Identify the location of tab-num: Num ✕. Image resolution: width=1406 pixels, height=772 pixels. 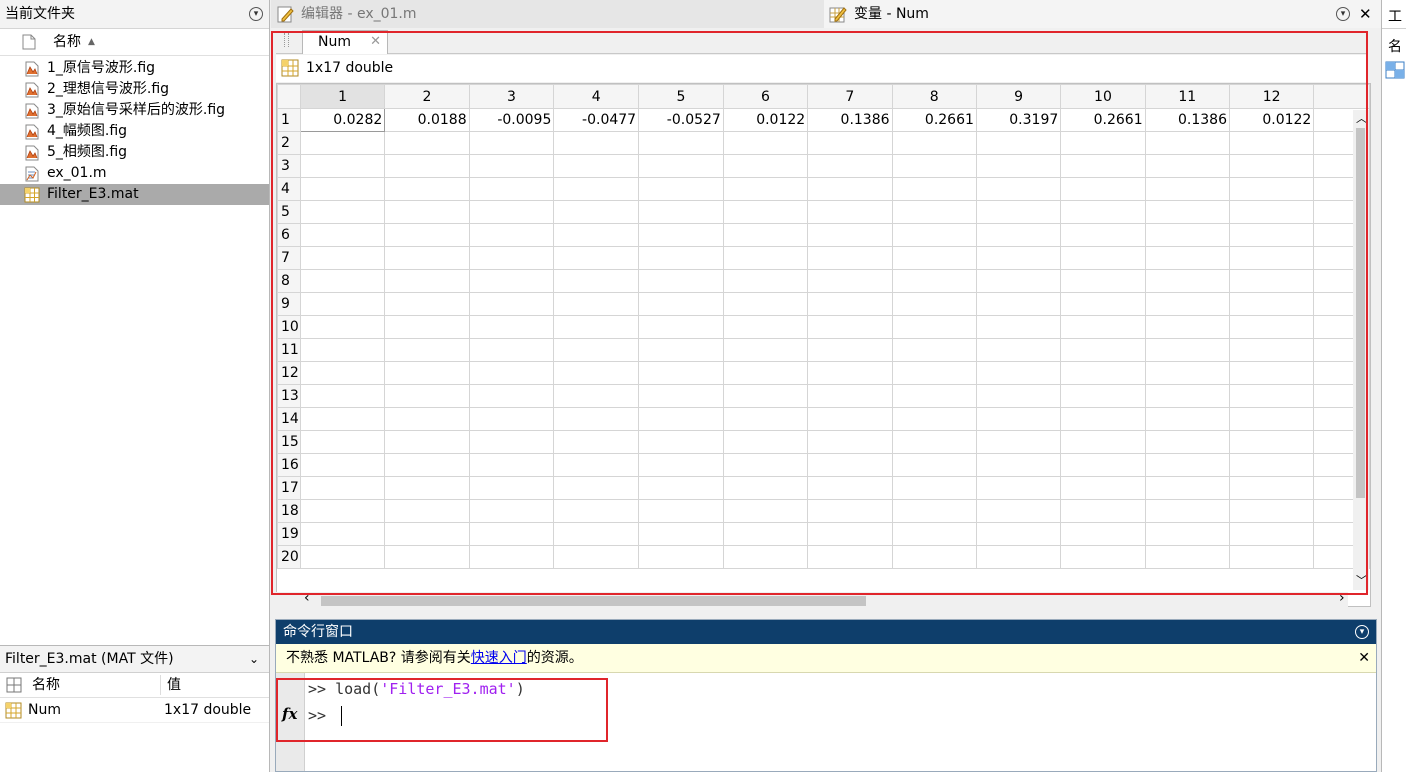
(345, 42).